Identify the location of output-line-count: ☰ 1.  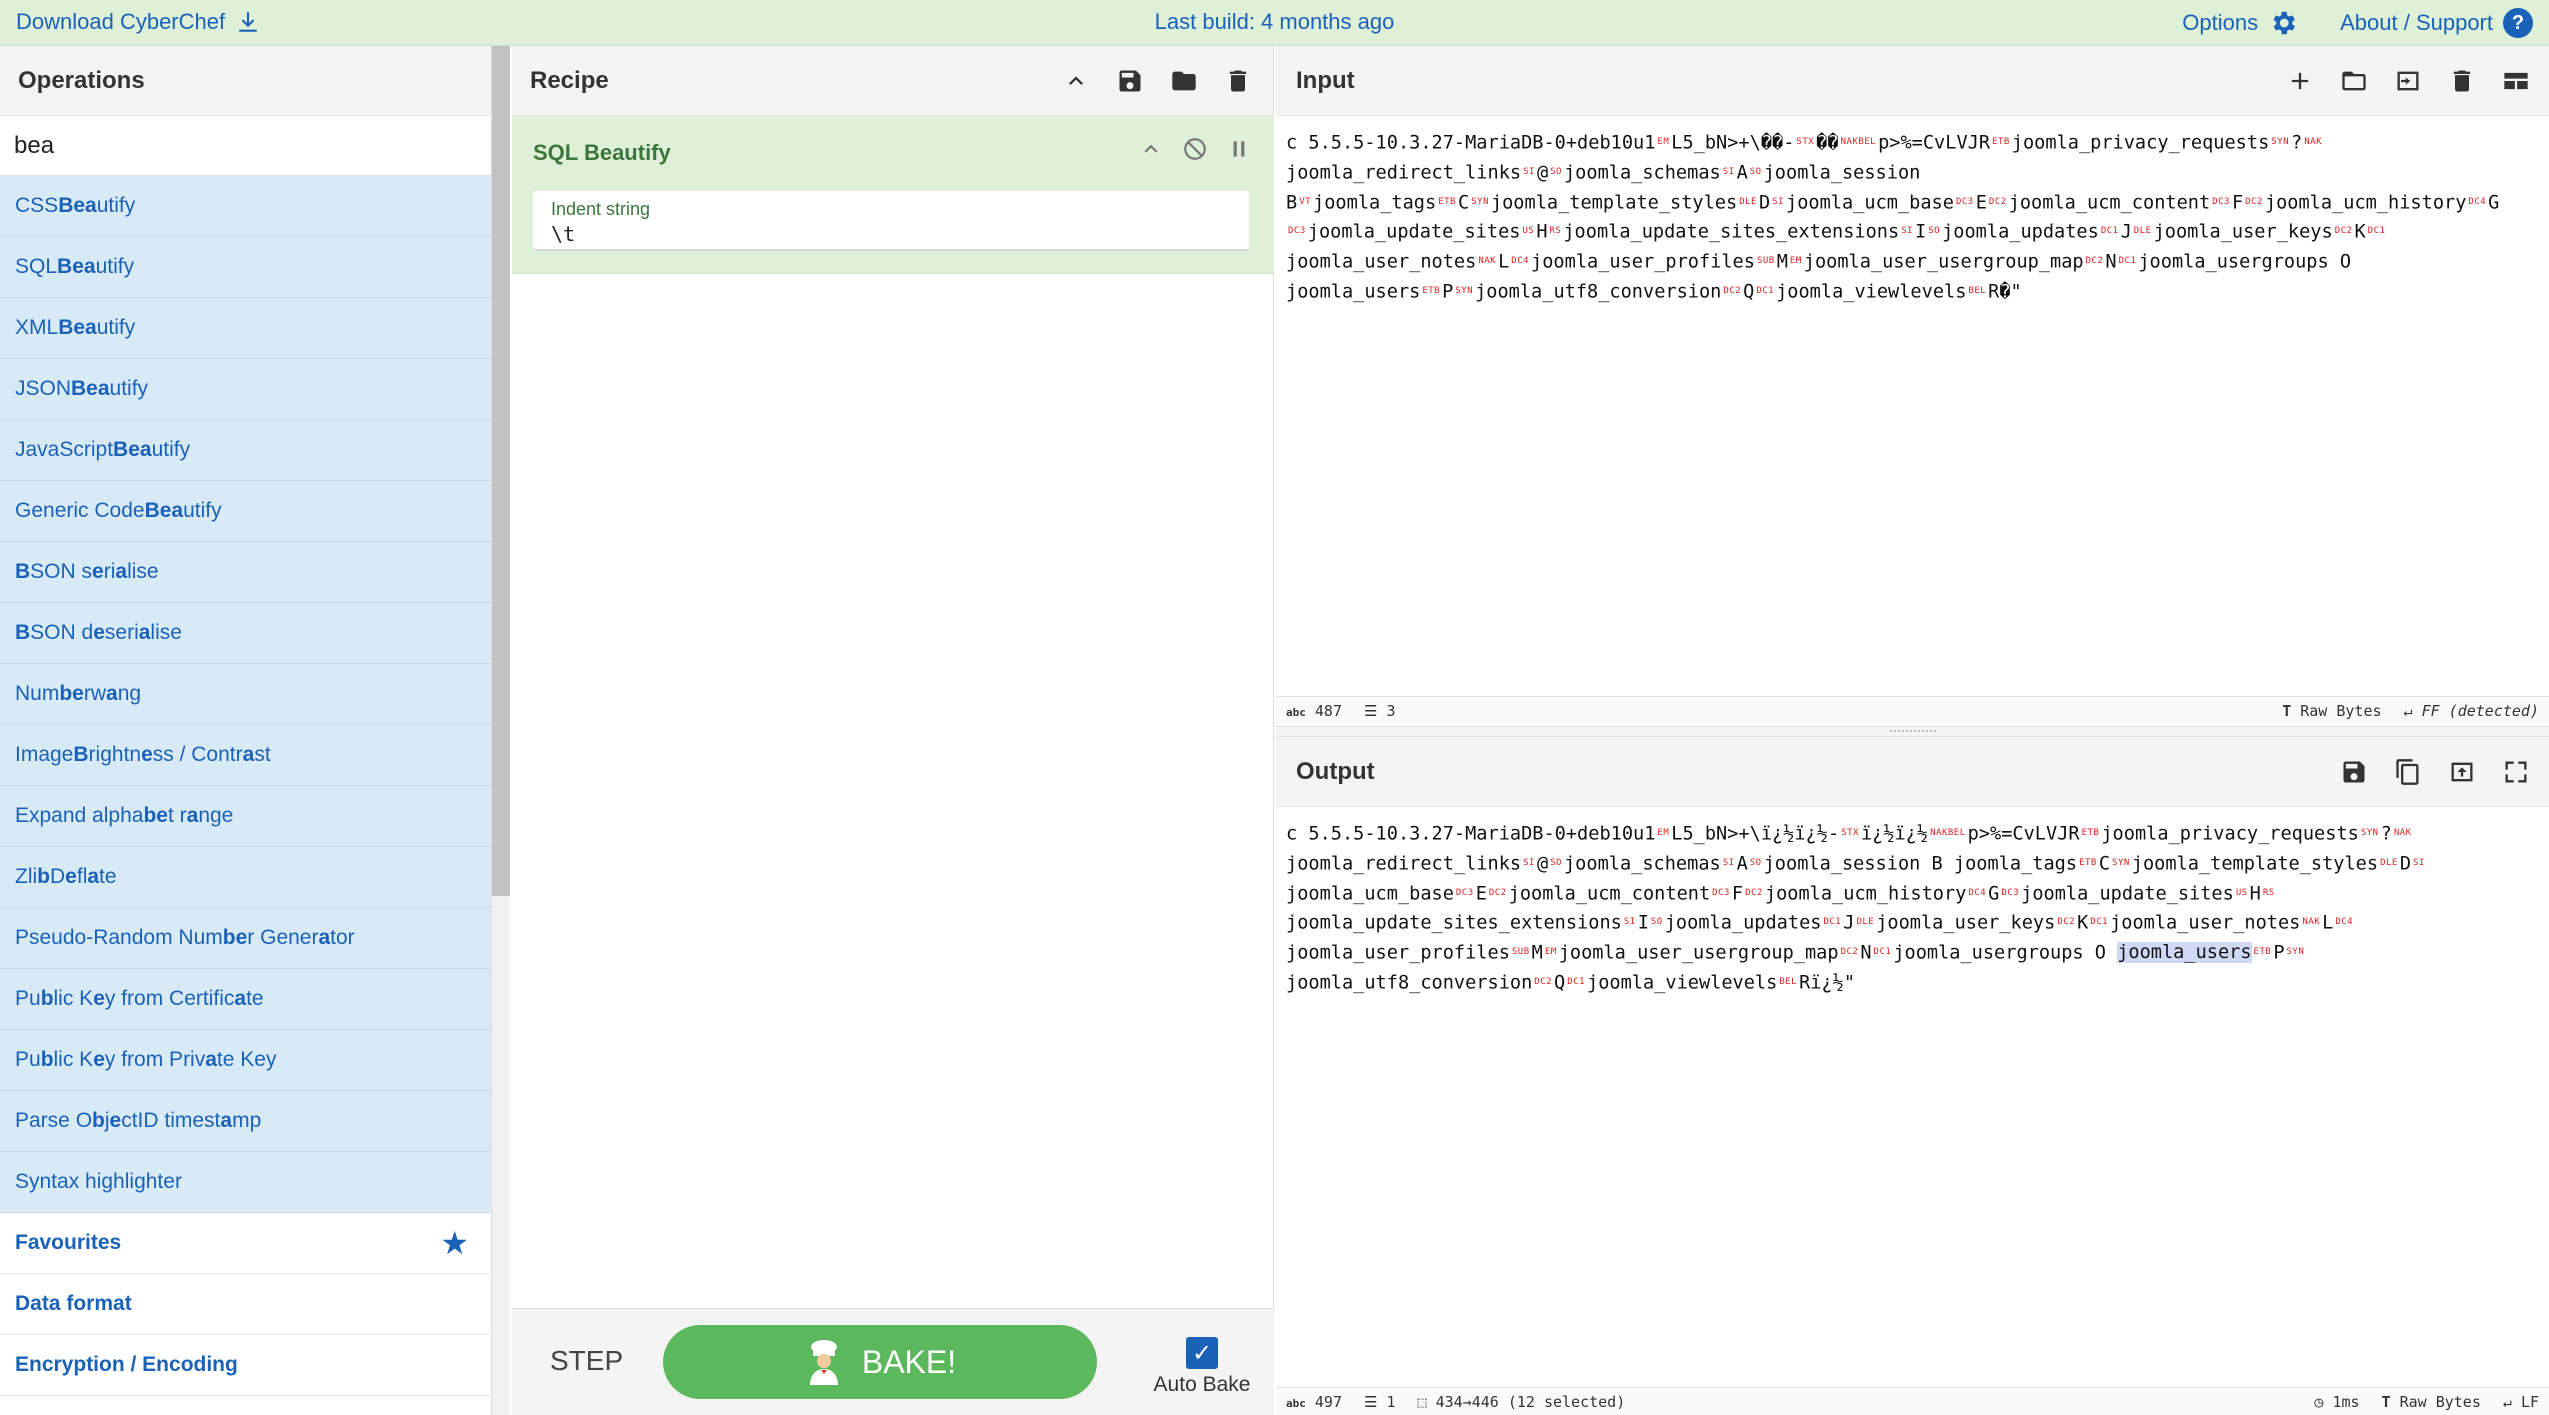
(1380, 1401).